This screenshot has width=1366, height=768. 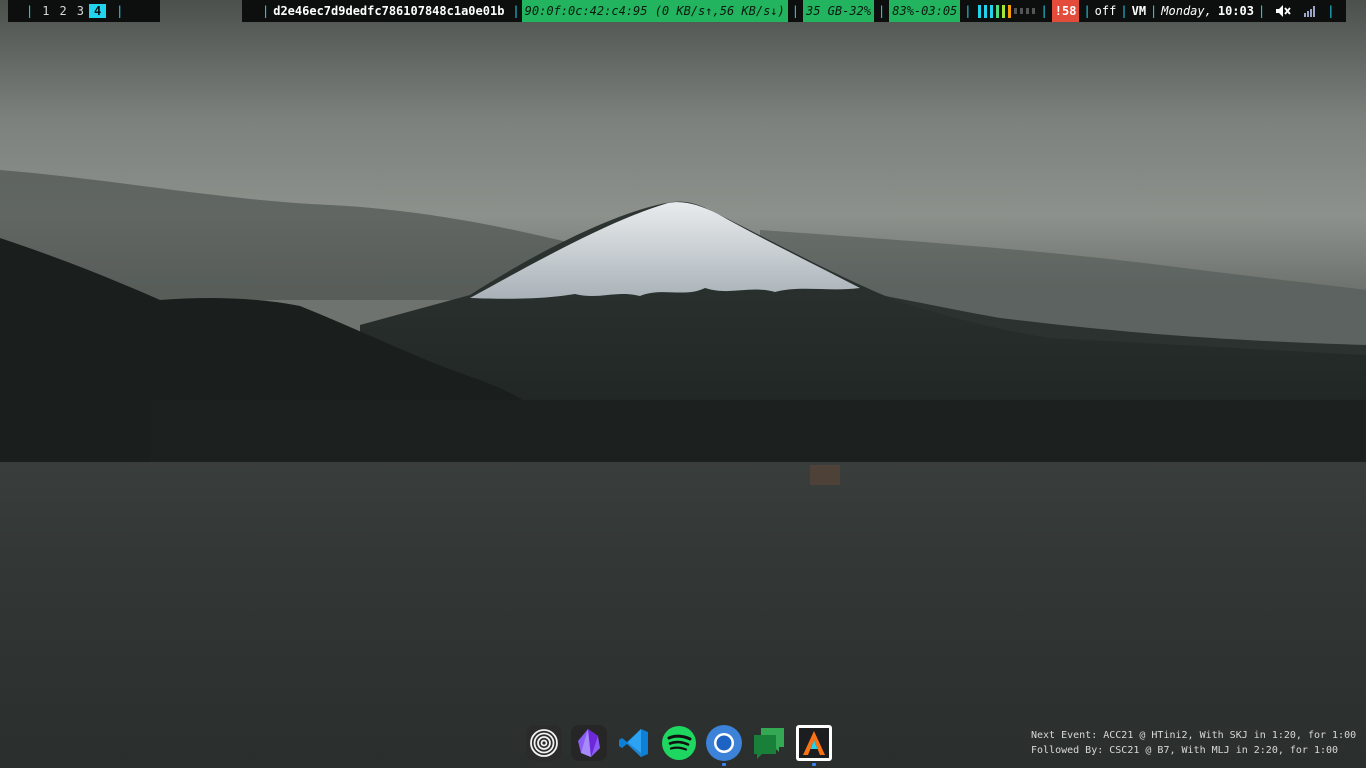 What do you see at coordinates (1235, 11) in the screenshot?
I see `clock: 10:03` at bounding box center [1235, 11].